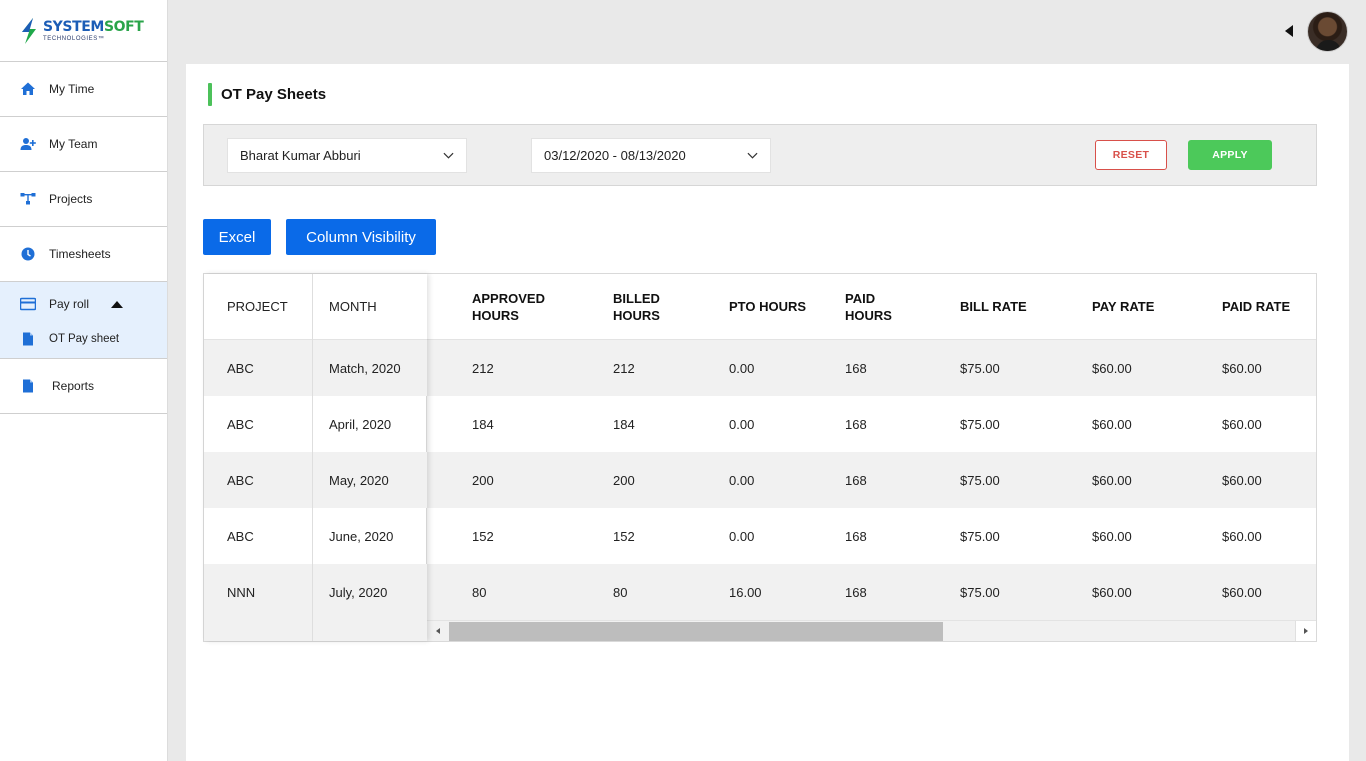 The height and width of the screenshot is (761, 1366). Describe the element at coordinates (885, 306) in the screenshot. I see `column-header-paid-hours: PAID HOURS` at that location.